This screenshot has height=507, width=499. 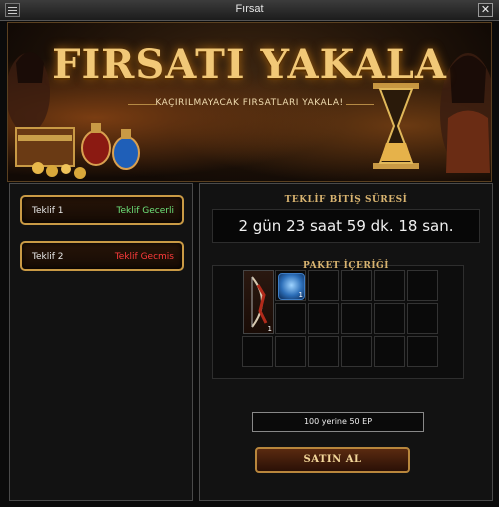 What do you see at coordinates (144, 257) in the screenshot?
I see `offer-status: Teklif Gecmis` at bounding box center [144, 257].